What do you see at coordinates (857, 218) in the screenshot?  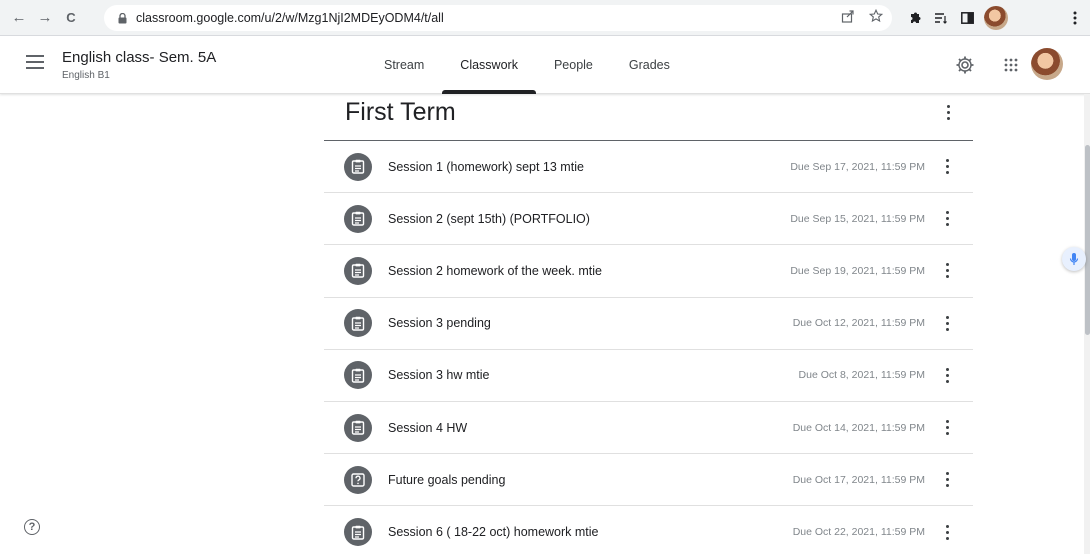 I see `assignment-due-date: Due Sep 15, 2021, 11:59 PM` at bounding box center [857, 218].